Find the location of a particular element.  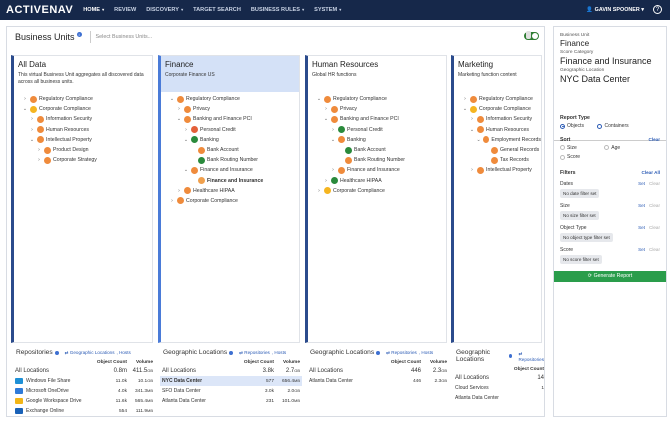

table-row: NYC Data Center 577 656.4MB is located at coordinates (231, 381).